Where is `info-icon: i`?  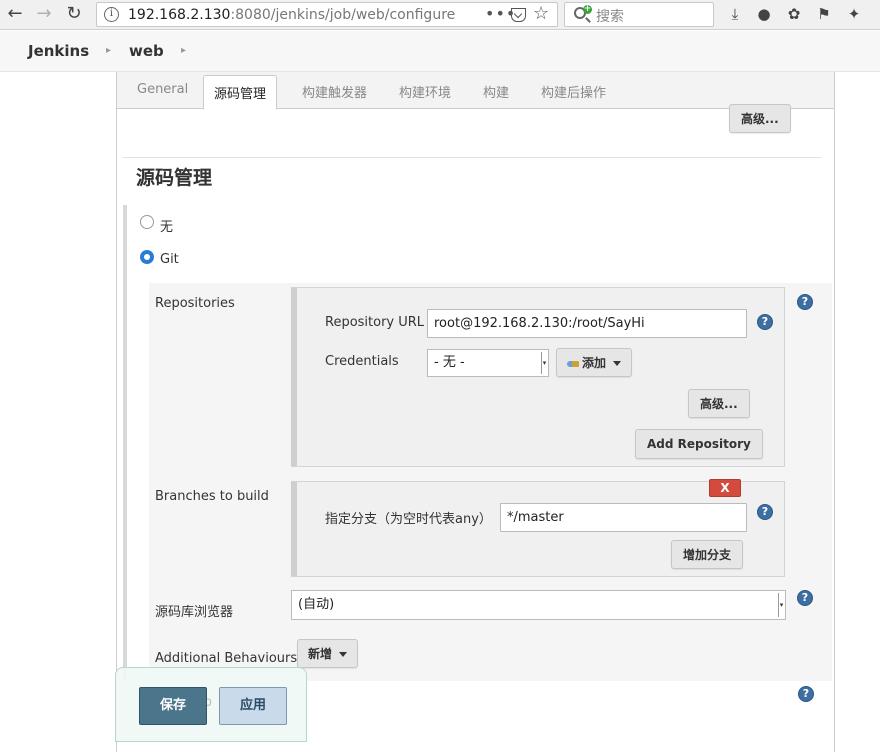 info-icon: i is located at coordinates (111, 14).